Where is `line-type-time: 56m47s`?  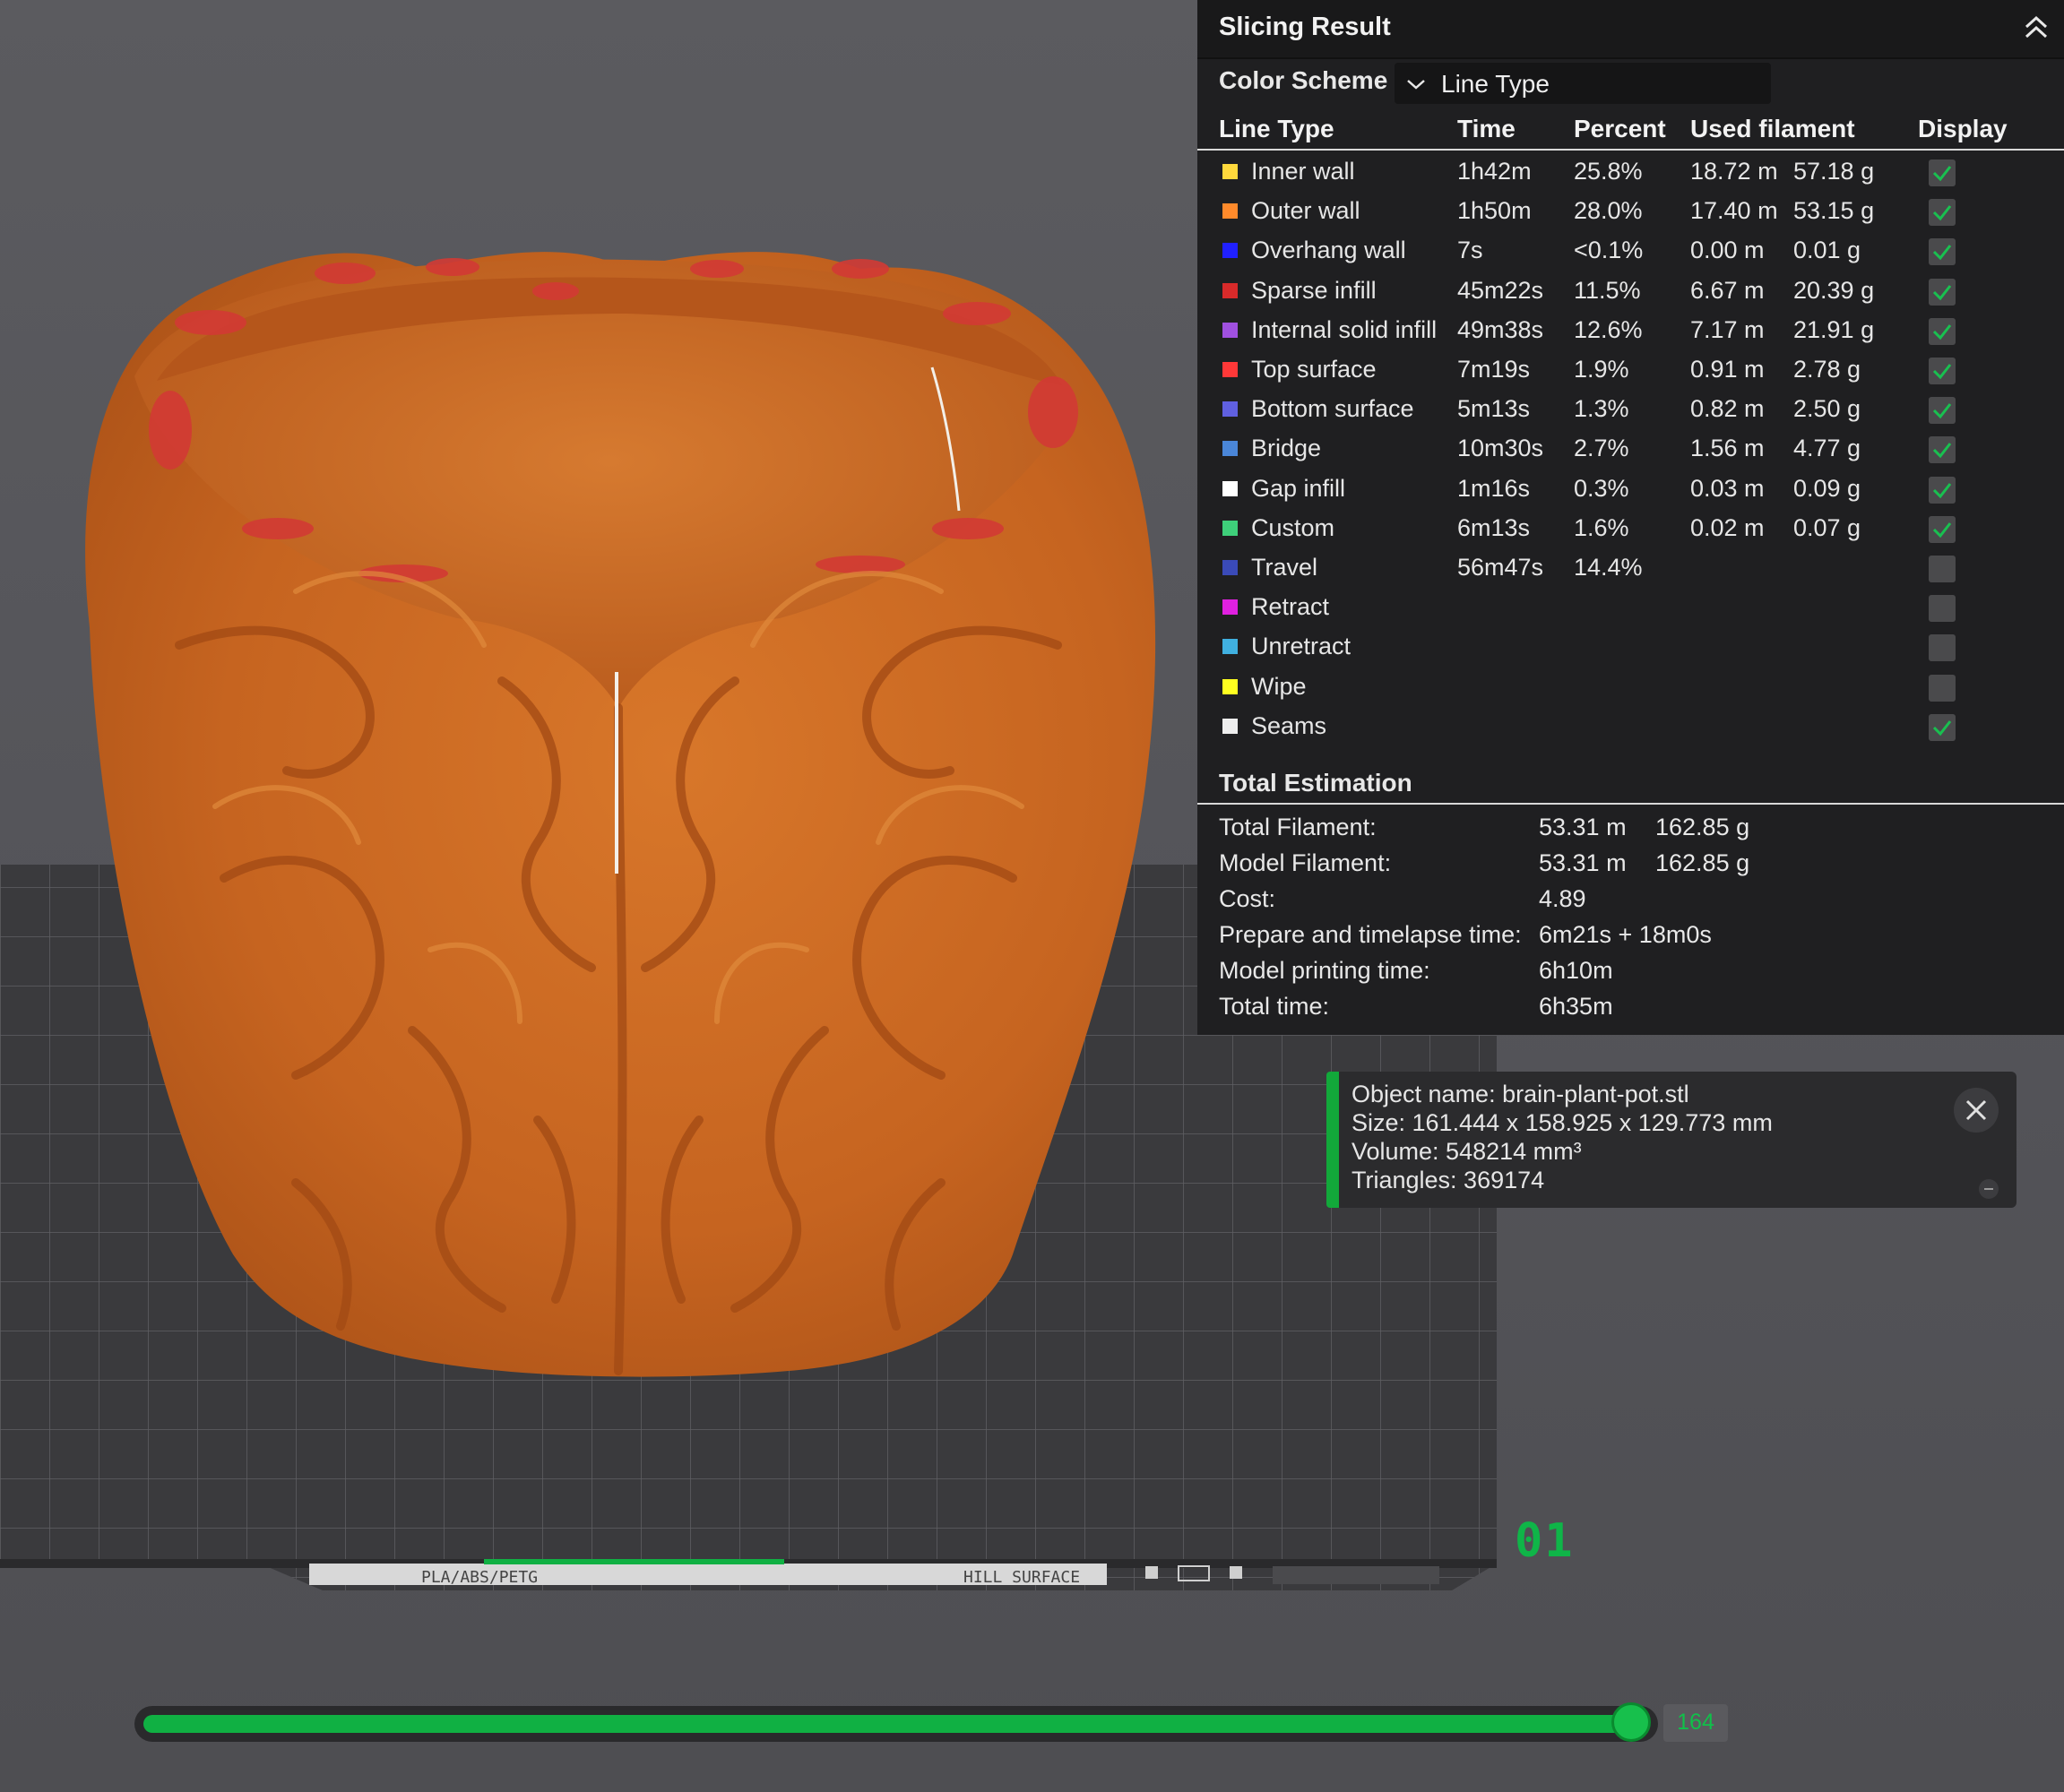 line-type-time: 56m47s is located at coordinates (1501, 568).